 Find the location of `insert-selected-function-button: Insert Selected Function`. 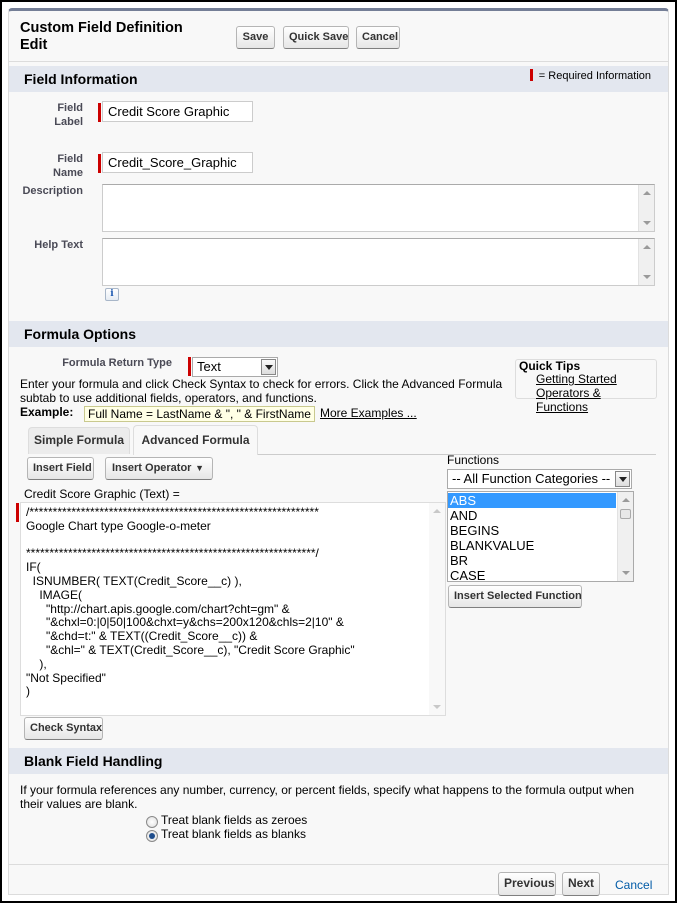

insert-selected-function-button: Insert Selected Function is located at coordinates (515, 596).